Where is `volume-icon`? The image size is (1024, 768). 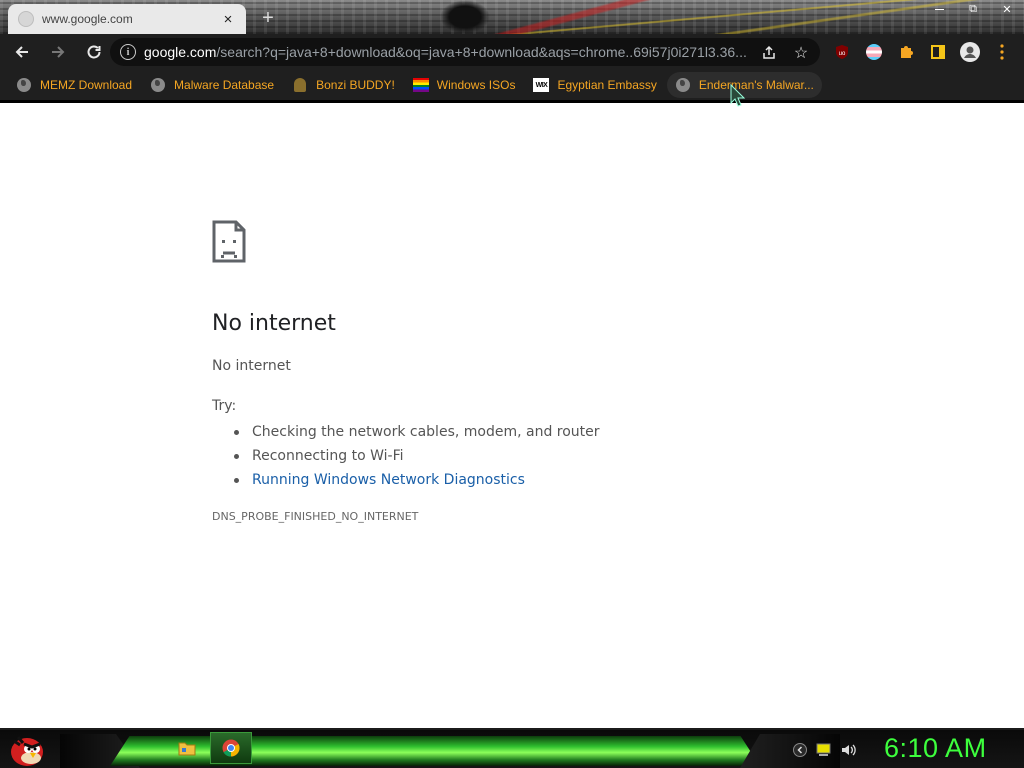
volume-icon is located at coordinates (848, 750).